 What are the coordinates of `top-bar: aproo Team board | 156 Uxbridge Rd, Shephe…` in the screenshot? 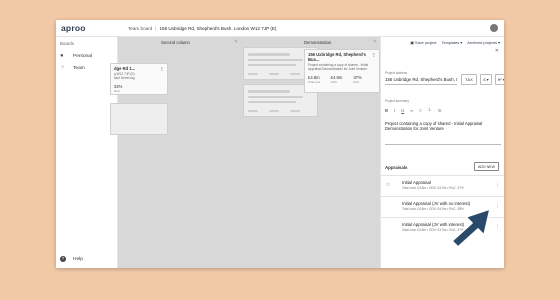 It's located at (280, 28).